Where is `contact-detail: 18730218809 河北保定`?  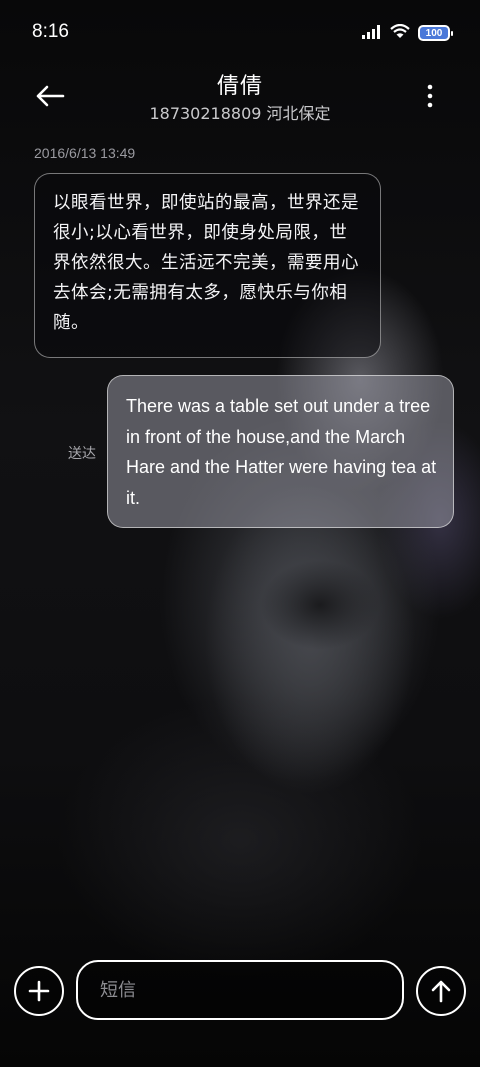 contact-detail: 18730218809 河北保定 is located at coordinates (240, 113).